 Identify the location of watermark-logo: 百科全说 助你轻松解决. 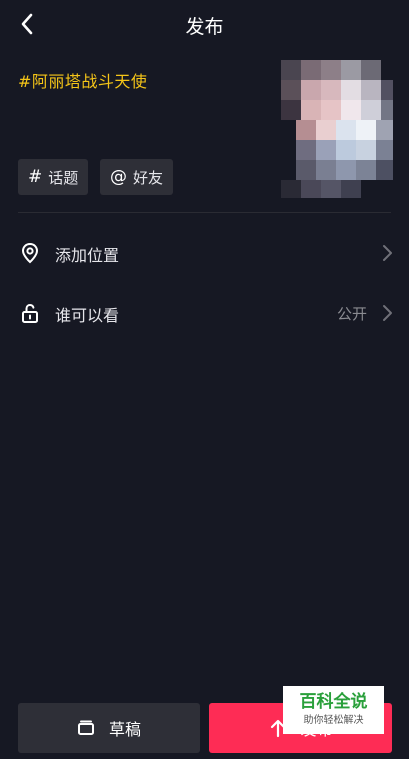
(333, 710).